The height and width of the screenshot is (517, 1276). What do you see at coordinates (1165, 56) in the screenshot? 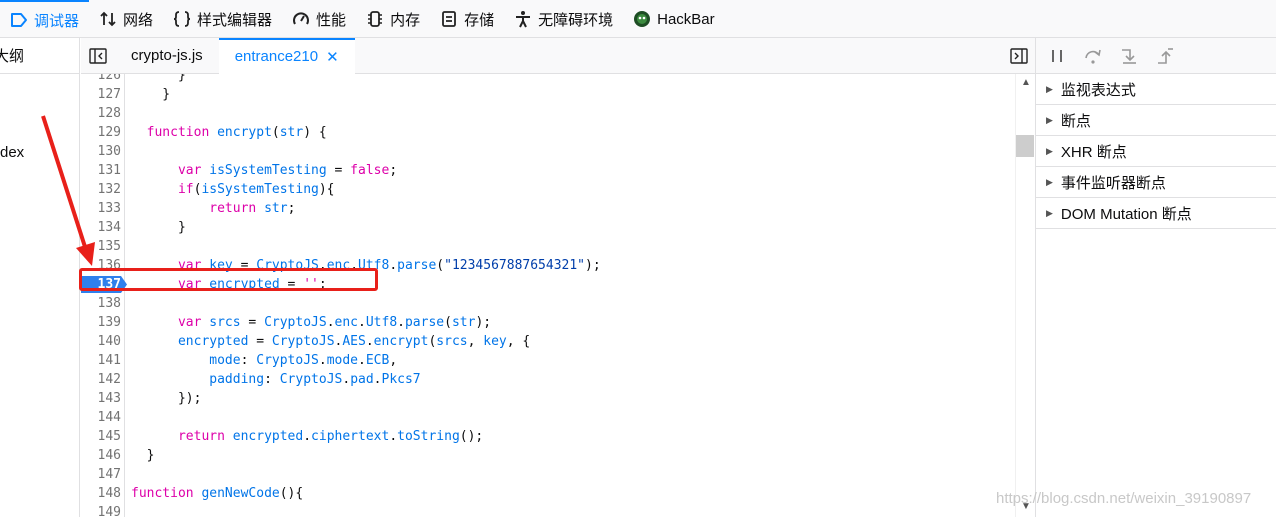
I see `step-out-button` at bounding box center [1165, 56].